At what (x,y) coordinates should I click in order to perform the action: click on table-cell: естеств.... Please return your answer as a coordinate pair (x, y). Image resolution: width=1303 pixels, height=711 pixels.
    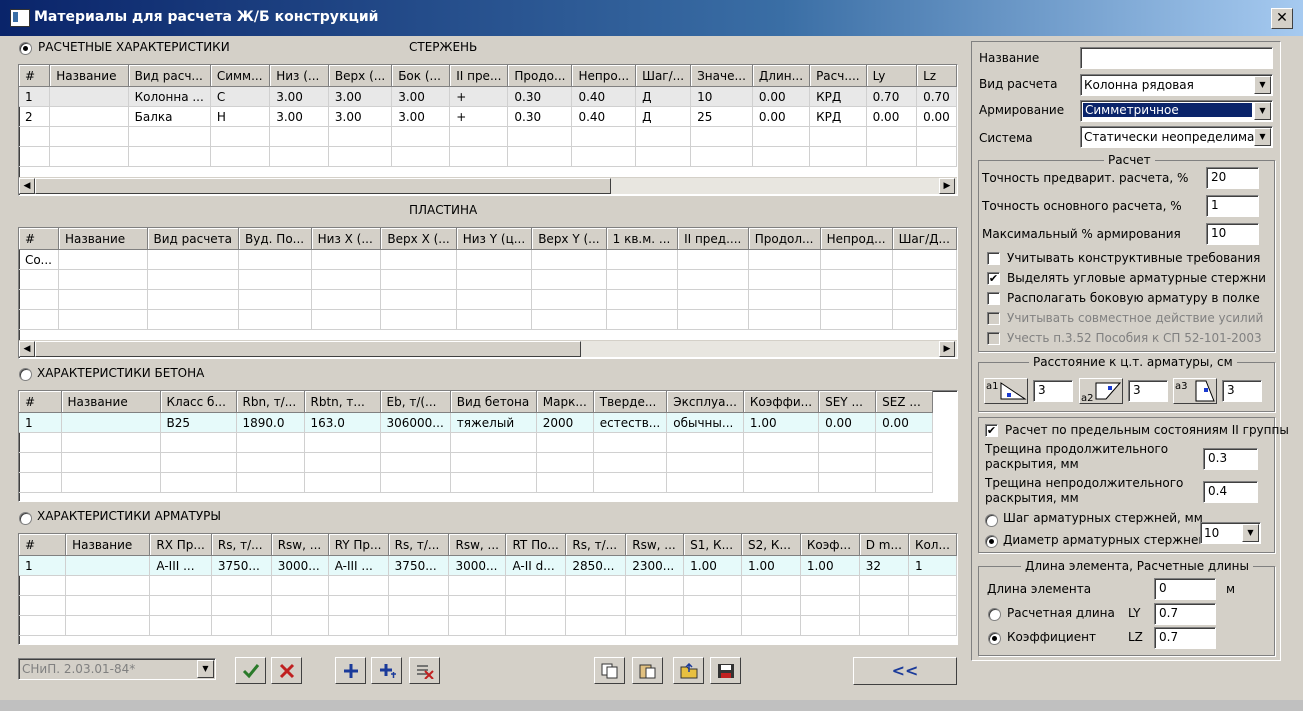
    Looking at the image, I should click on (630, 422).